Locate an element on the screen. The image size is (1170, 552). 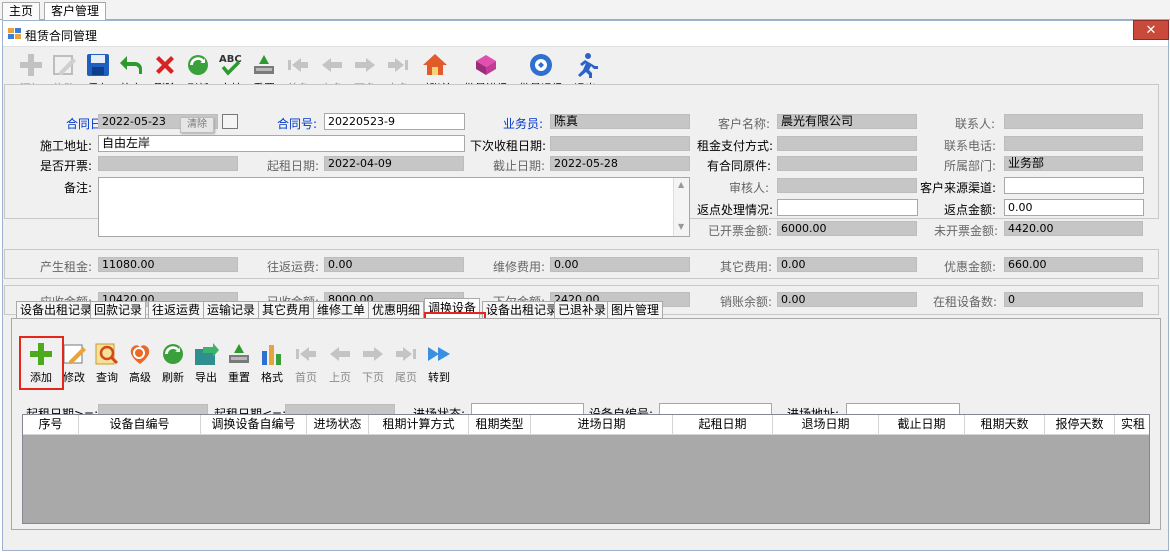
grid-col-actual-rent: 实租 is located at coordinates (1133, 425).